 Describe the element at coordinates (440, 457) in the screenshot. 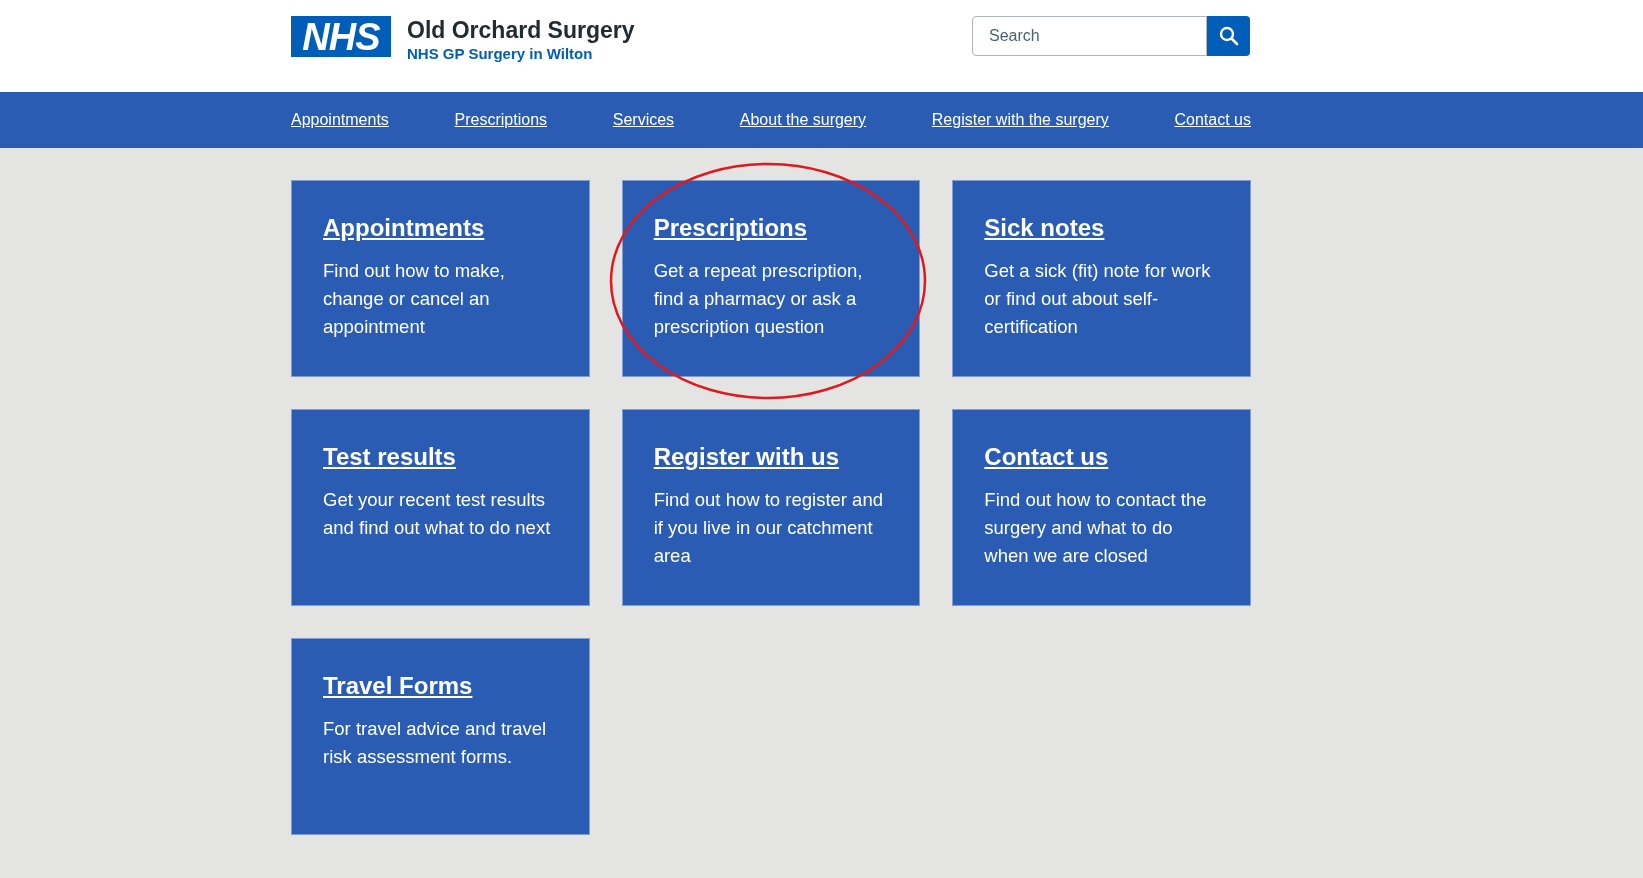

I see `card-title: Test results` at that location.